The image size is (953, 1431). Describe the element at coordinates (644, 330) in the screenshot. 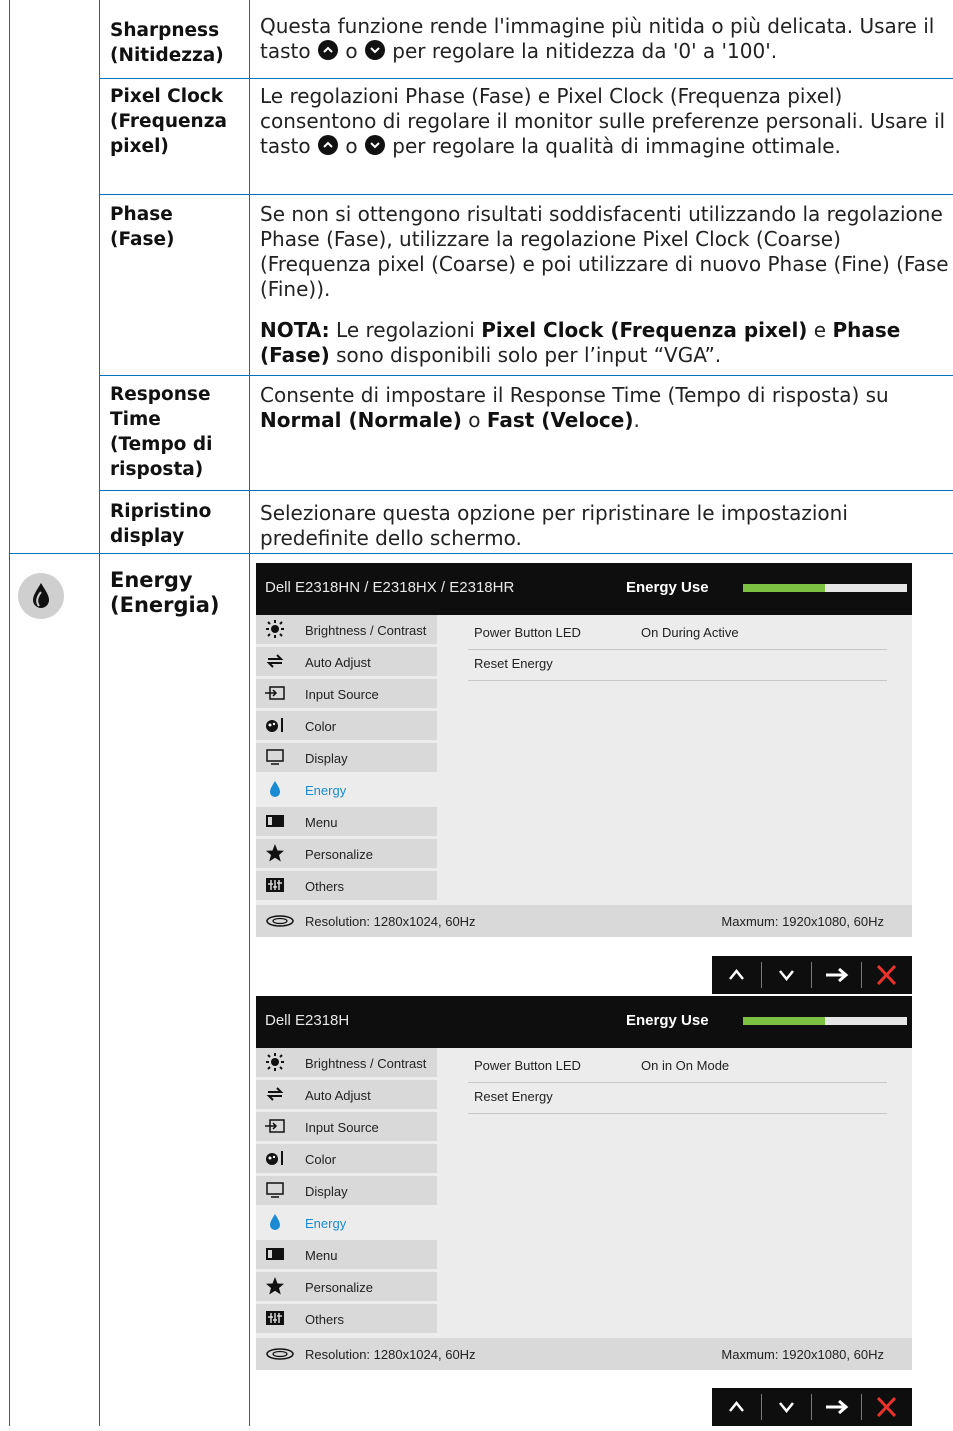

I see `note-bold: Pixel Clock (Frequenza pixel)` at that location.